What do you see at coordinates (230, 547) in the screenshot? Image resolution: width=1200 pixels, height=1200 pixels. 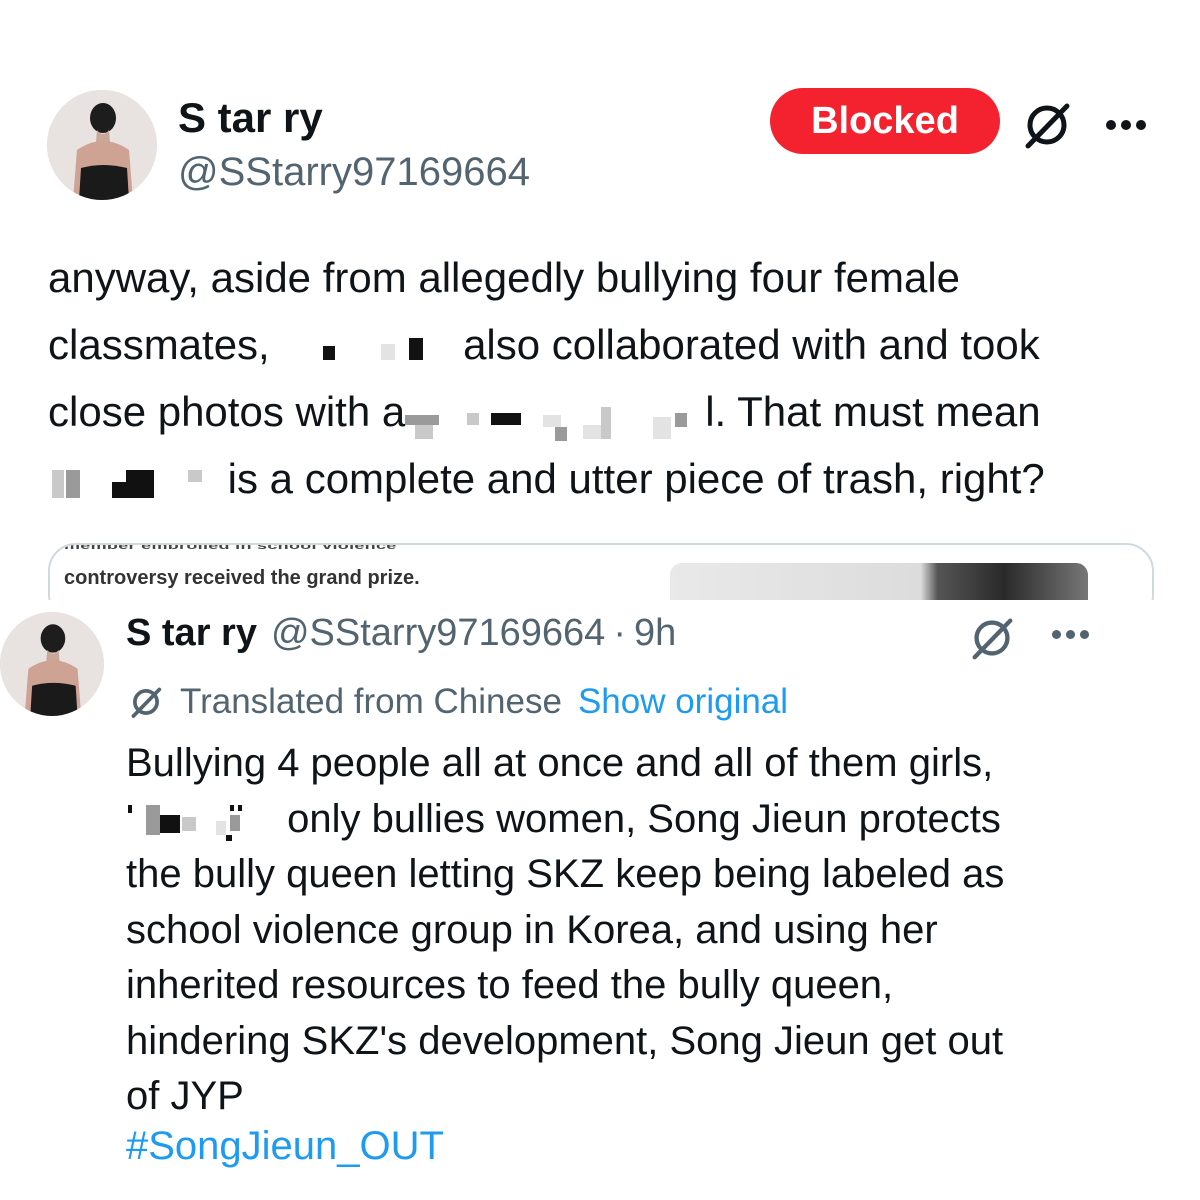 I see `quoted-post-text: member embroiled in school violence` at bounding box center [230, 547].